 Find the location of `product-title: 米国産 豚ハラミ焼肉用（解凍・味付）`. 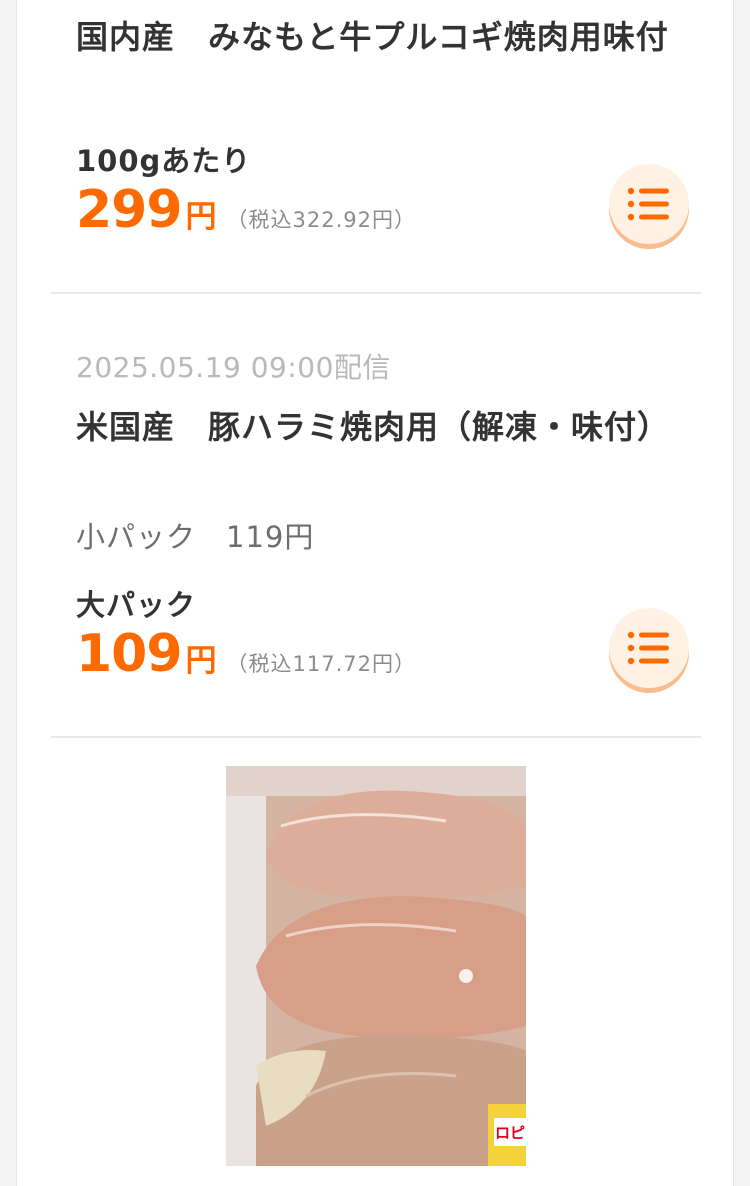

product-title: 米国産 豚ハラミ焼肉用（解凍・味付） is located at coordinates (373, 427).